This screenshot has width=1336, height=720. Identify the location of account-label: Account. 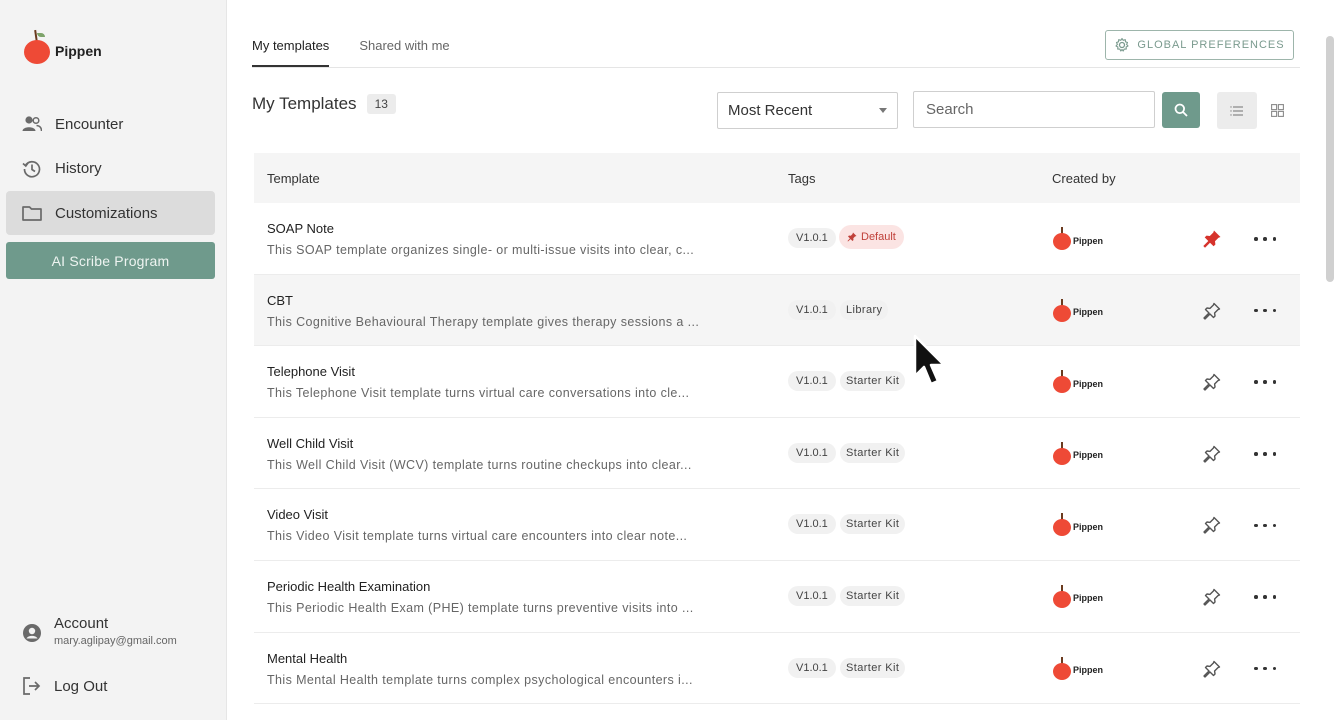
(81, 623).